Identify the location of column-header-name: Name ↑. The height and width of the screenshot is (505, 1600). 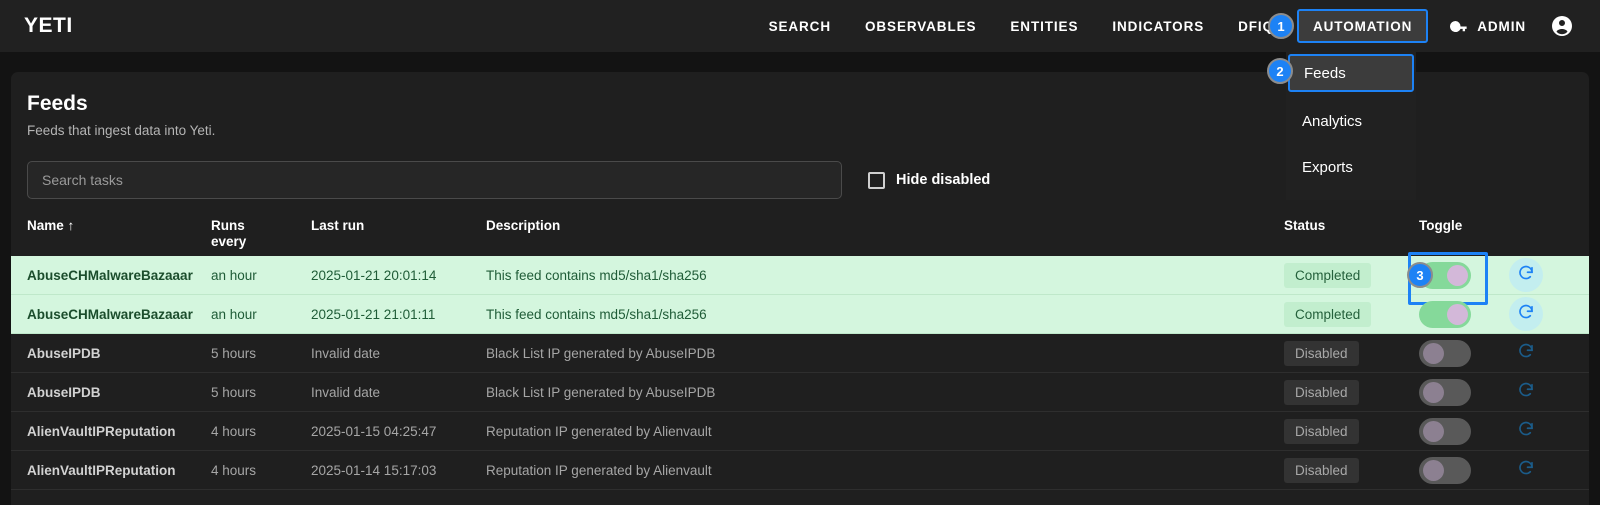
(111, 226).